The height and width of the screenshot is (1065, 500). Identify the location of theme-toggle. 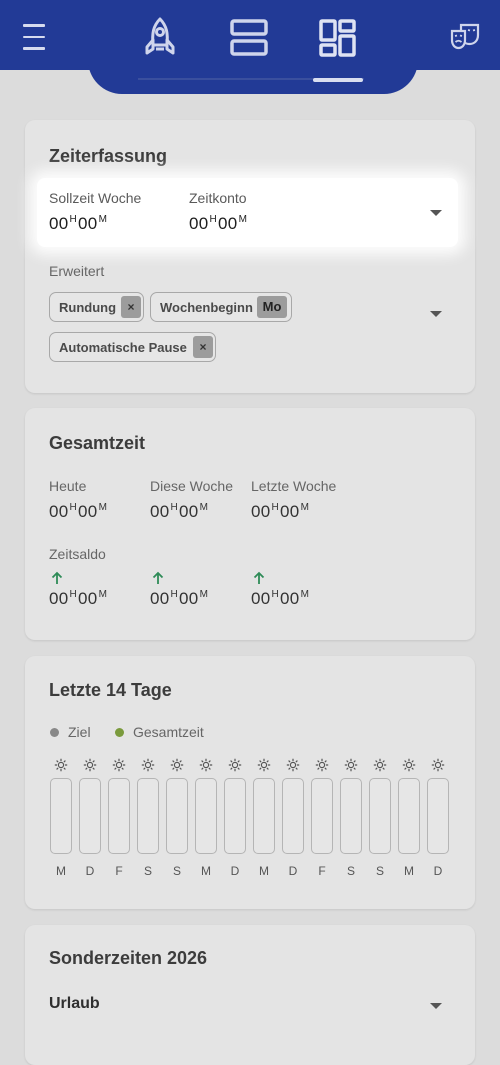
(465, 37).